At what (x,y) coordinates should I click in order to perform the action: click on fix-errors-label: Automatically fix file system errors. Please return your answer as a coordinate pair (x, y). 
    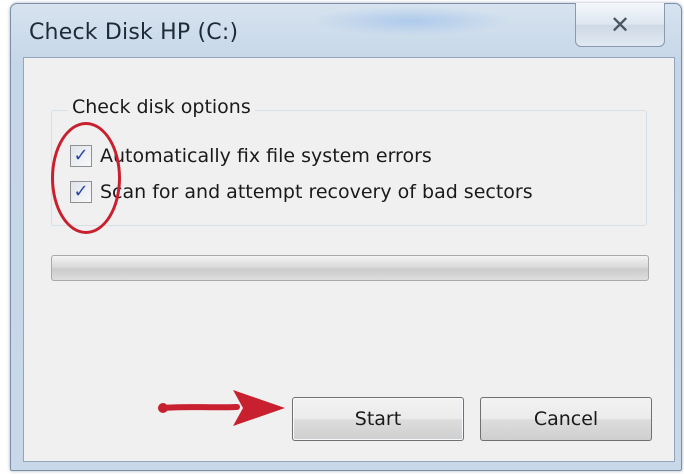
    Looking at the image, I should click on (266, 156).